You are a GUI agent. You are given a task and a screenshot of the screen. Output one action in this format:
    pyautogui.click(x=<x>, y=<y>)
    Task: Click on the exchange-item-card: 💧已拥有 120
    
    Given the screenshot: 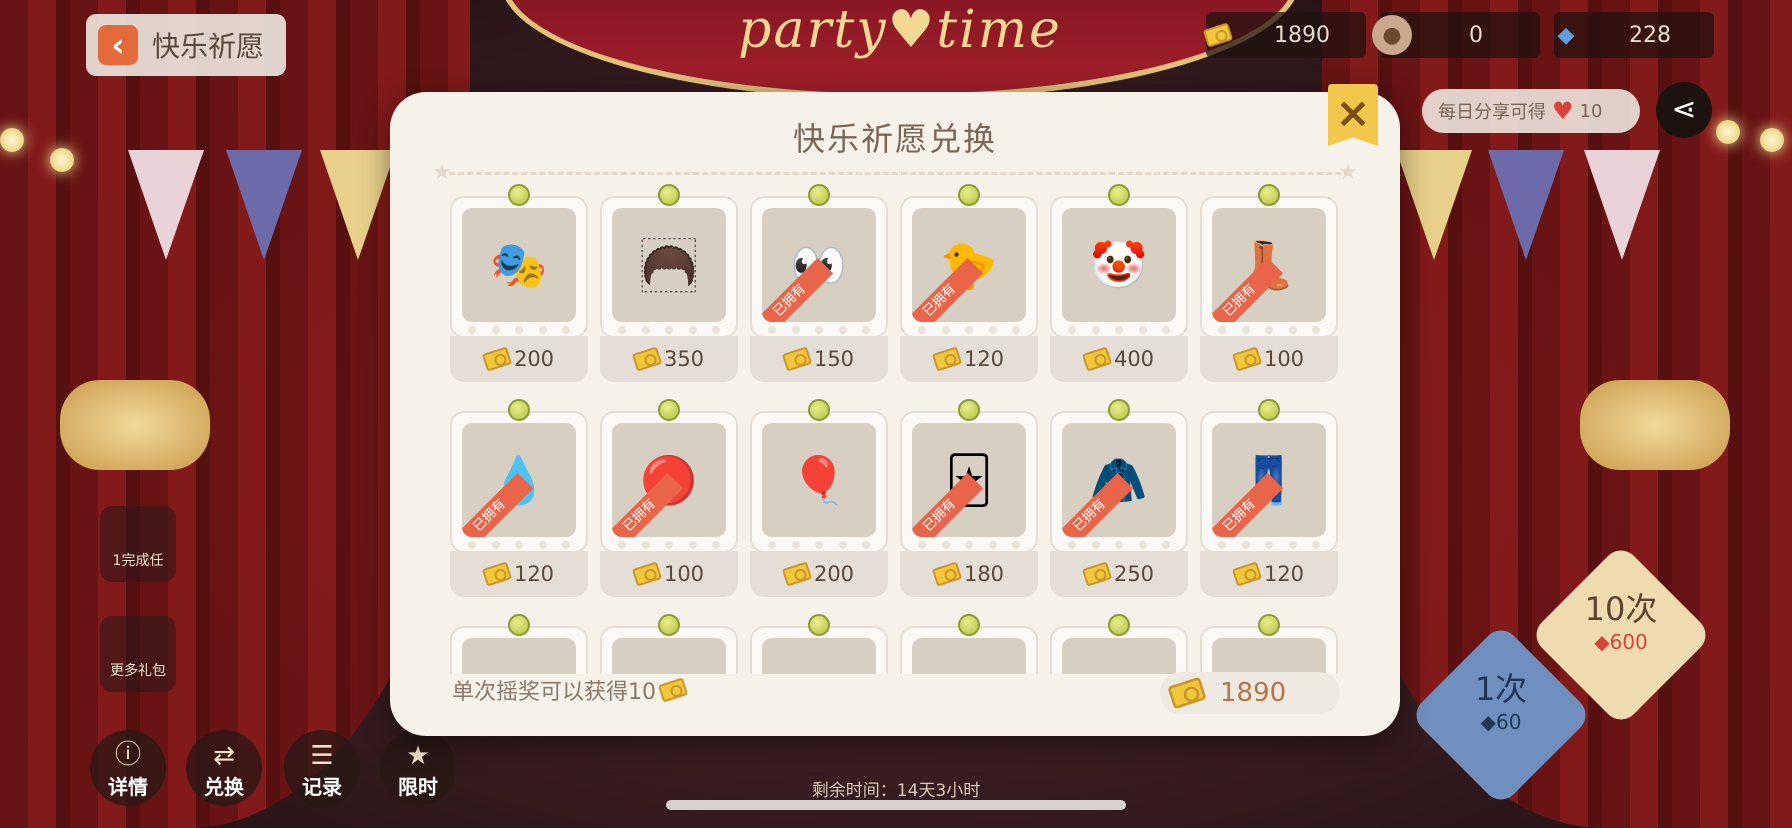 What is the action you would take?
    pyautogui.click(x=519, y=498)
    